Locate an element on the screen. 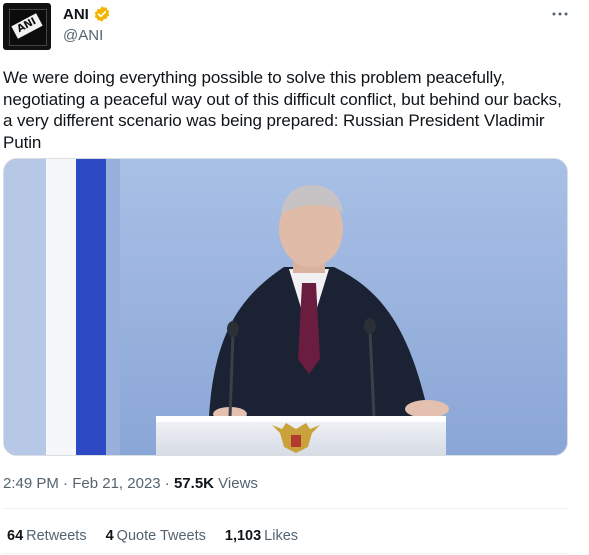 The image size is (589, 555). display-name: ANI is located at coordinates (76, 14).